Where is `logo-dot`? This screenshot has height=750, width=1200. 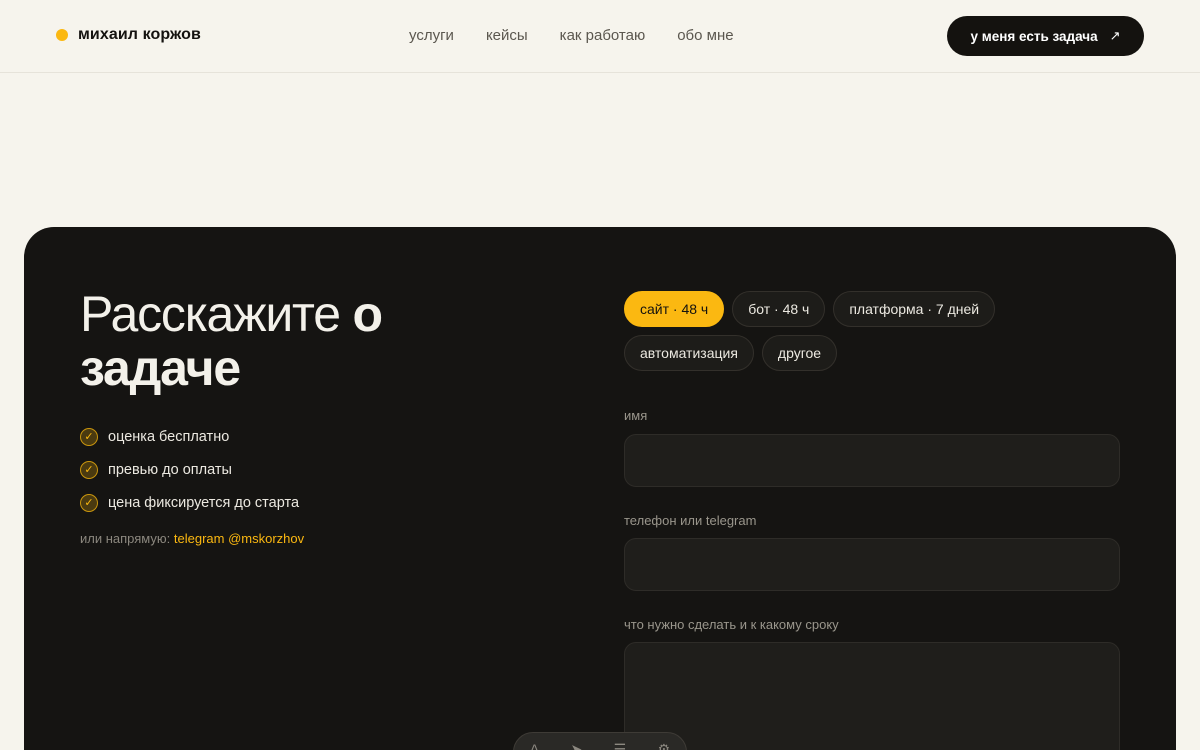
logo-dot is located at coordinates (62, 35).